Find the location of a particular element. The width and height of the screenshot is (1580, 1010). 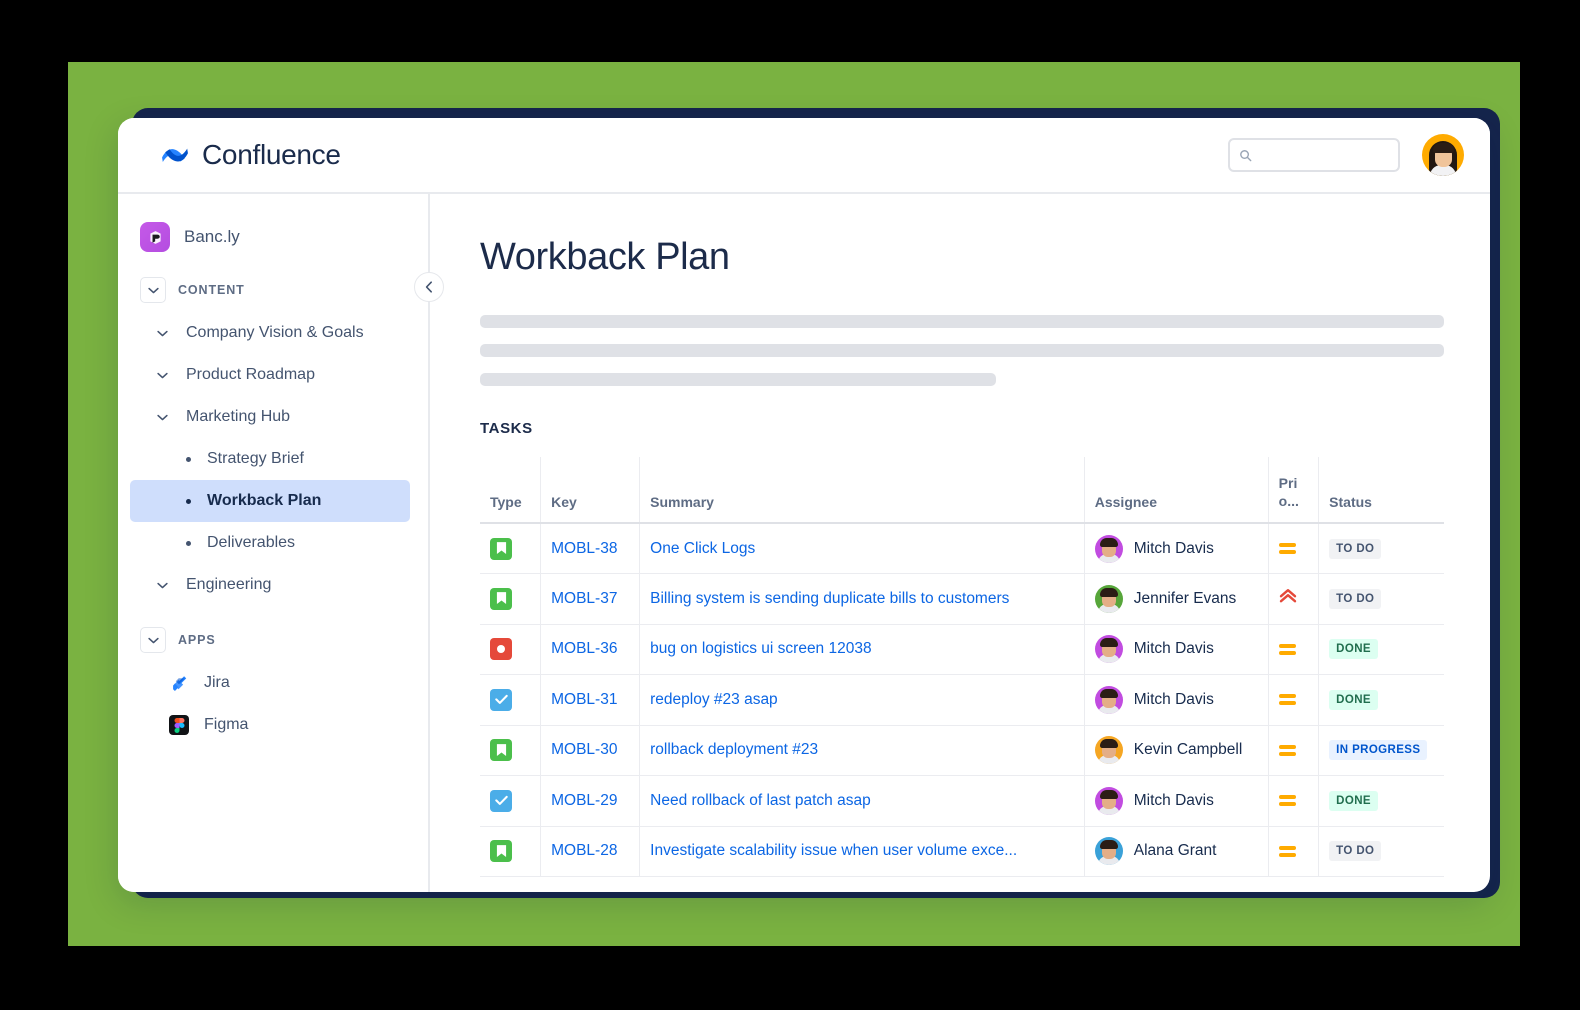

issue-summary-link: Need rollback of last patch asap is located at coordinates (760, 800).